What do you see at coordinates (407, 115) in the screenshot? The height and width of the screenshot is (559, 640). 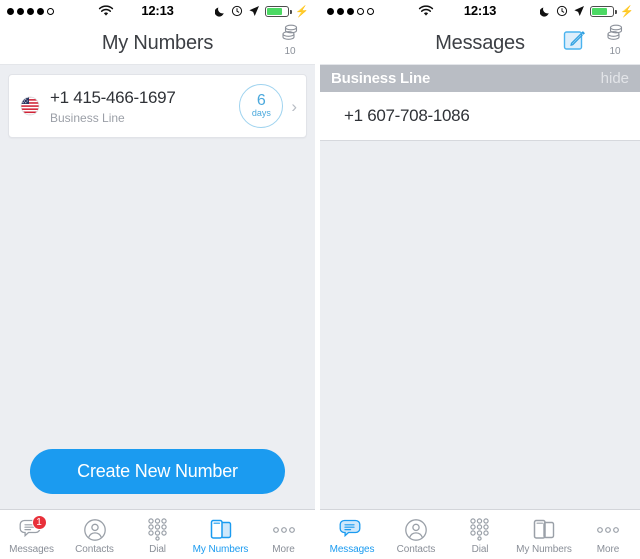 I see `conversation-number: +1 607-708-1086` at bounding box center [407, 115].